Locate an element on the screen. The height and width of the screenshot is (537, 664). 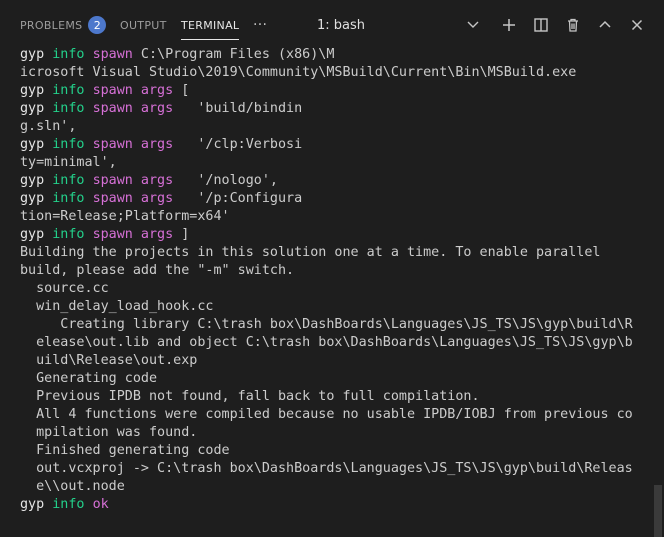
split-terminal-button is located at coordinates (541, 25).